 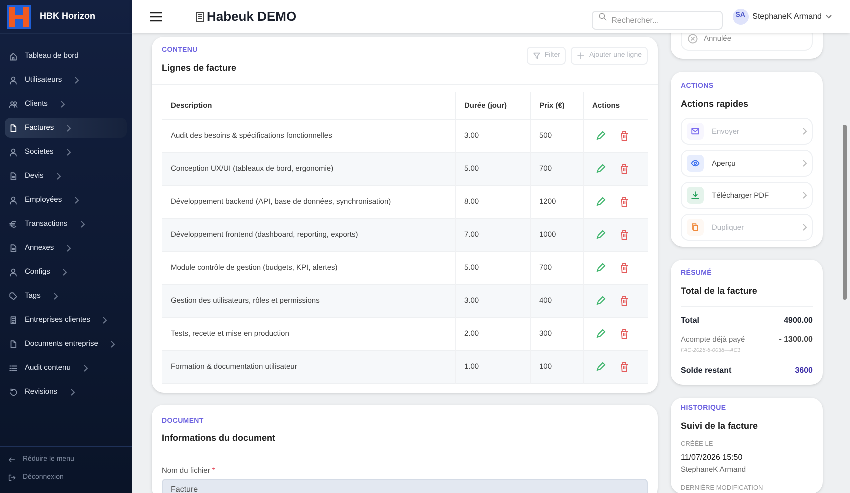 I want to click on user-name: StephaneK Armand, so click(x=787, y=16).